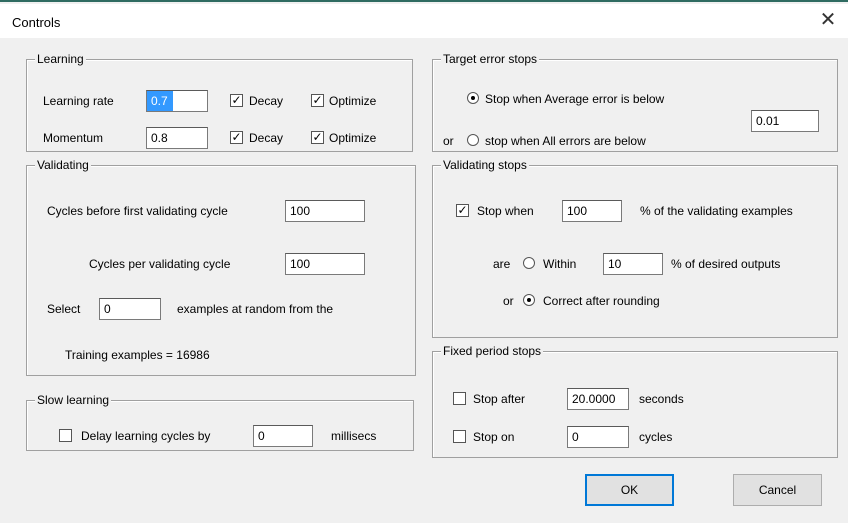 The height and width of the screenshot is (523, 848). I want to click on stop-after-checkbox, so click(459, 398).